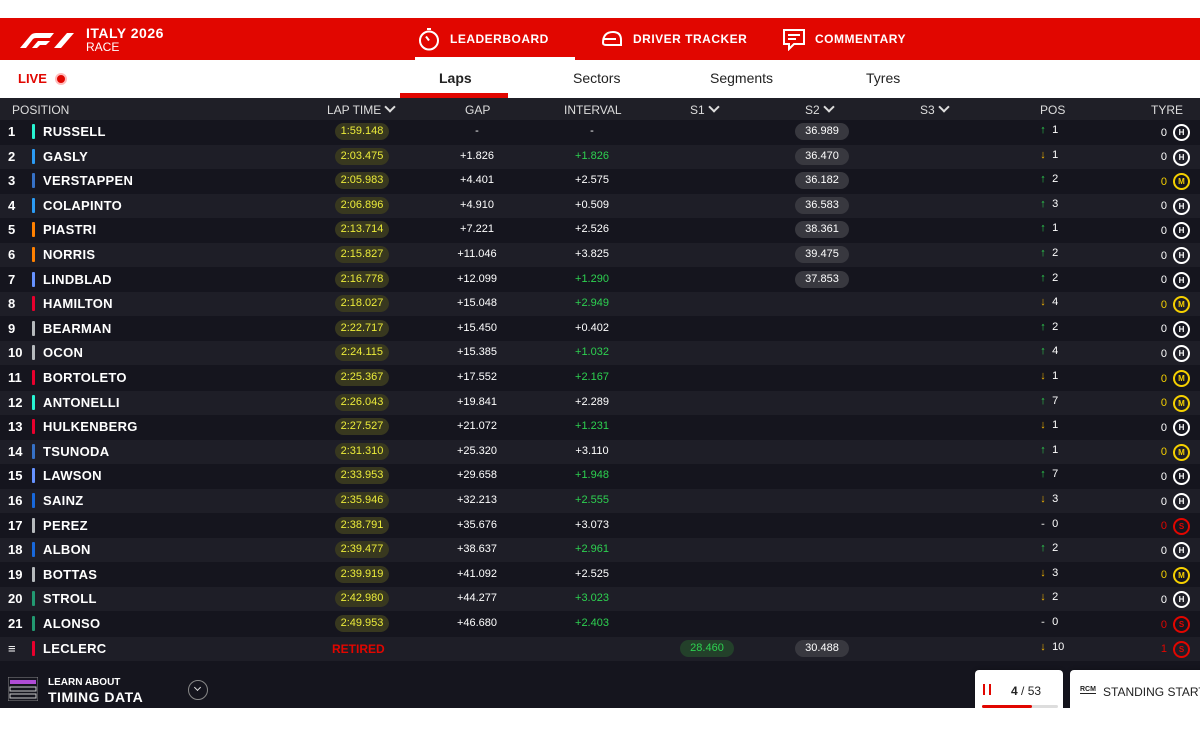  What do you see at coordinates (1181, 649) in the screenshot?
I see `tyre-compound-icon: S` at bounding box center [1181, 649].